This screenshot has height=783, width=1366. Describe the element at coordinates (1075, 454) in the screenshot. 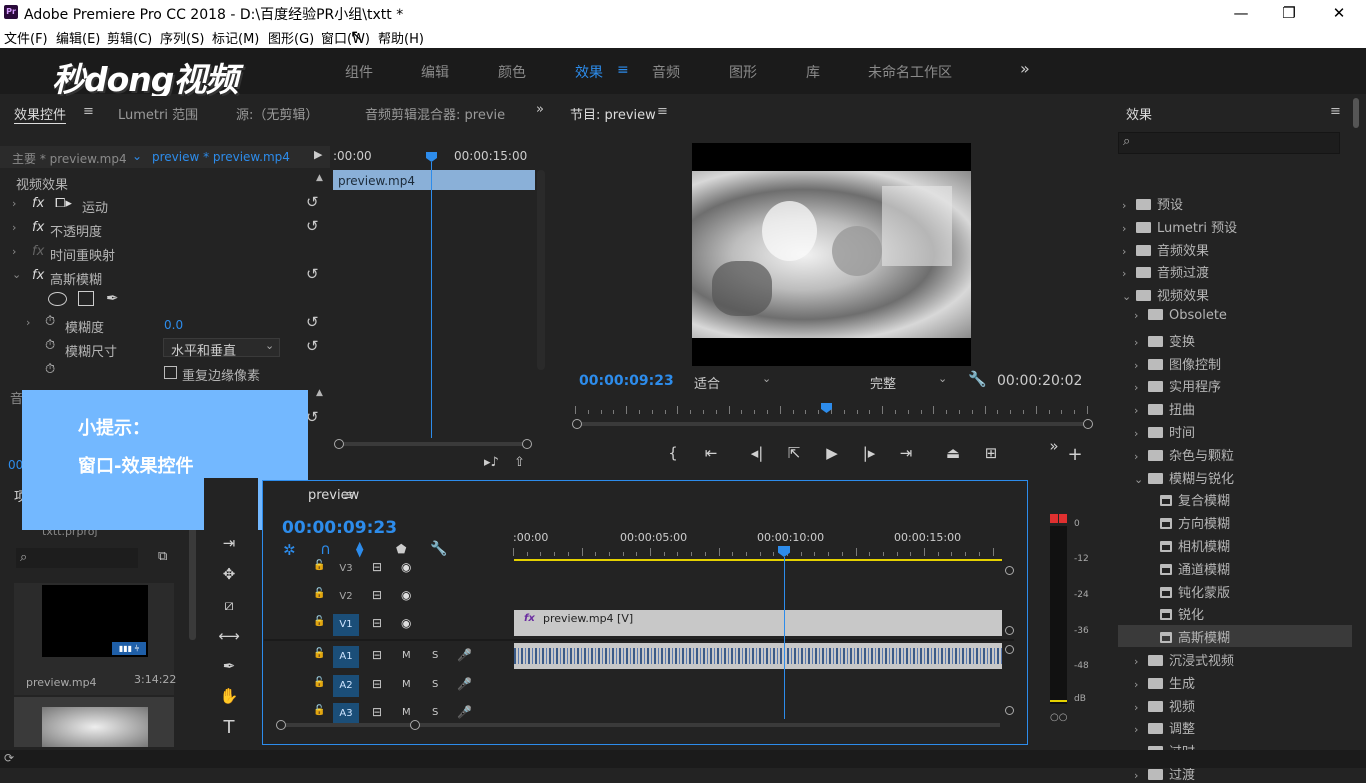

I see `add-button-icon: +` at that location.